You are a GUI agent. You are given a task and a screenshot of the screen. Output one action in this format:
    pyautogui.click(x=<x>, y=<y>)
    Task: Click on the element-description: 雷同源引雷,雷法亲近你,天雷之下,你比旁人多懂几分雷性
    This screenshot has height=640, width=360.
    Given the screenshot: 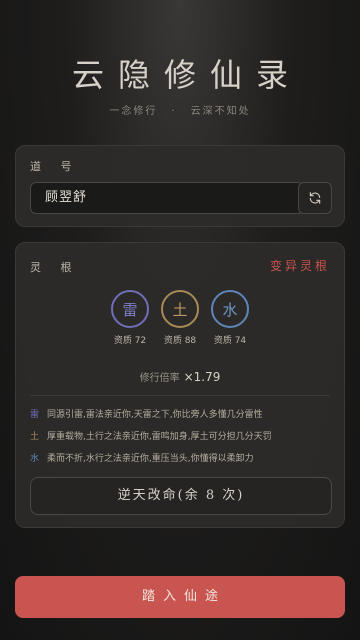 What is the action you would take?
    pyautogui.click(x=146, y=413)
    